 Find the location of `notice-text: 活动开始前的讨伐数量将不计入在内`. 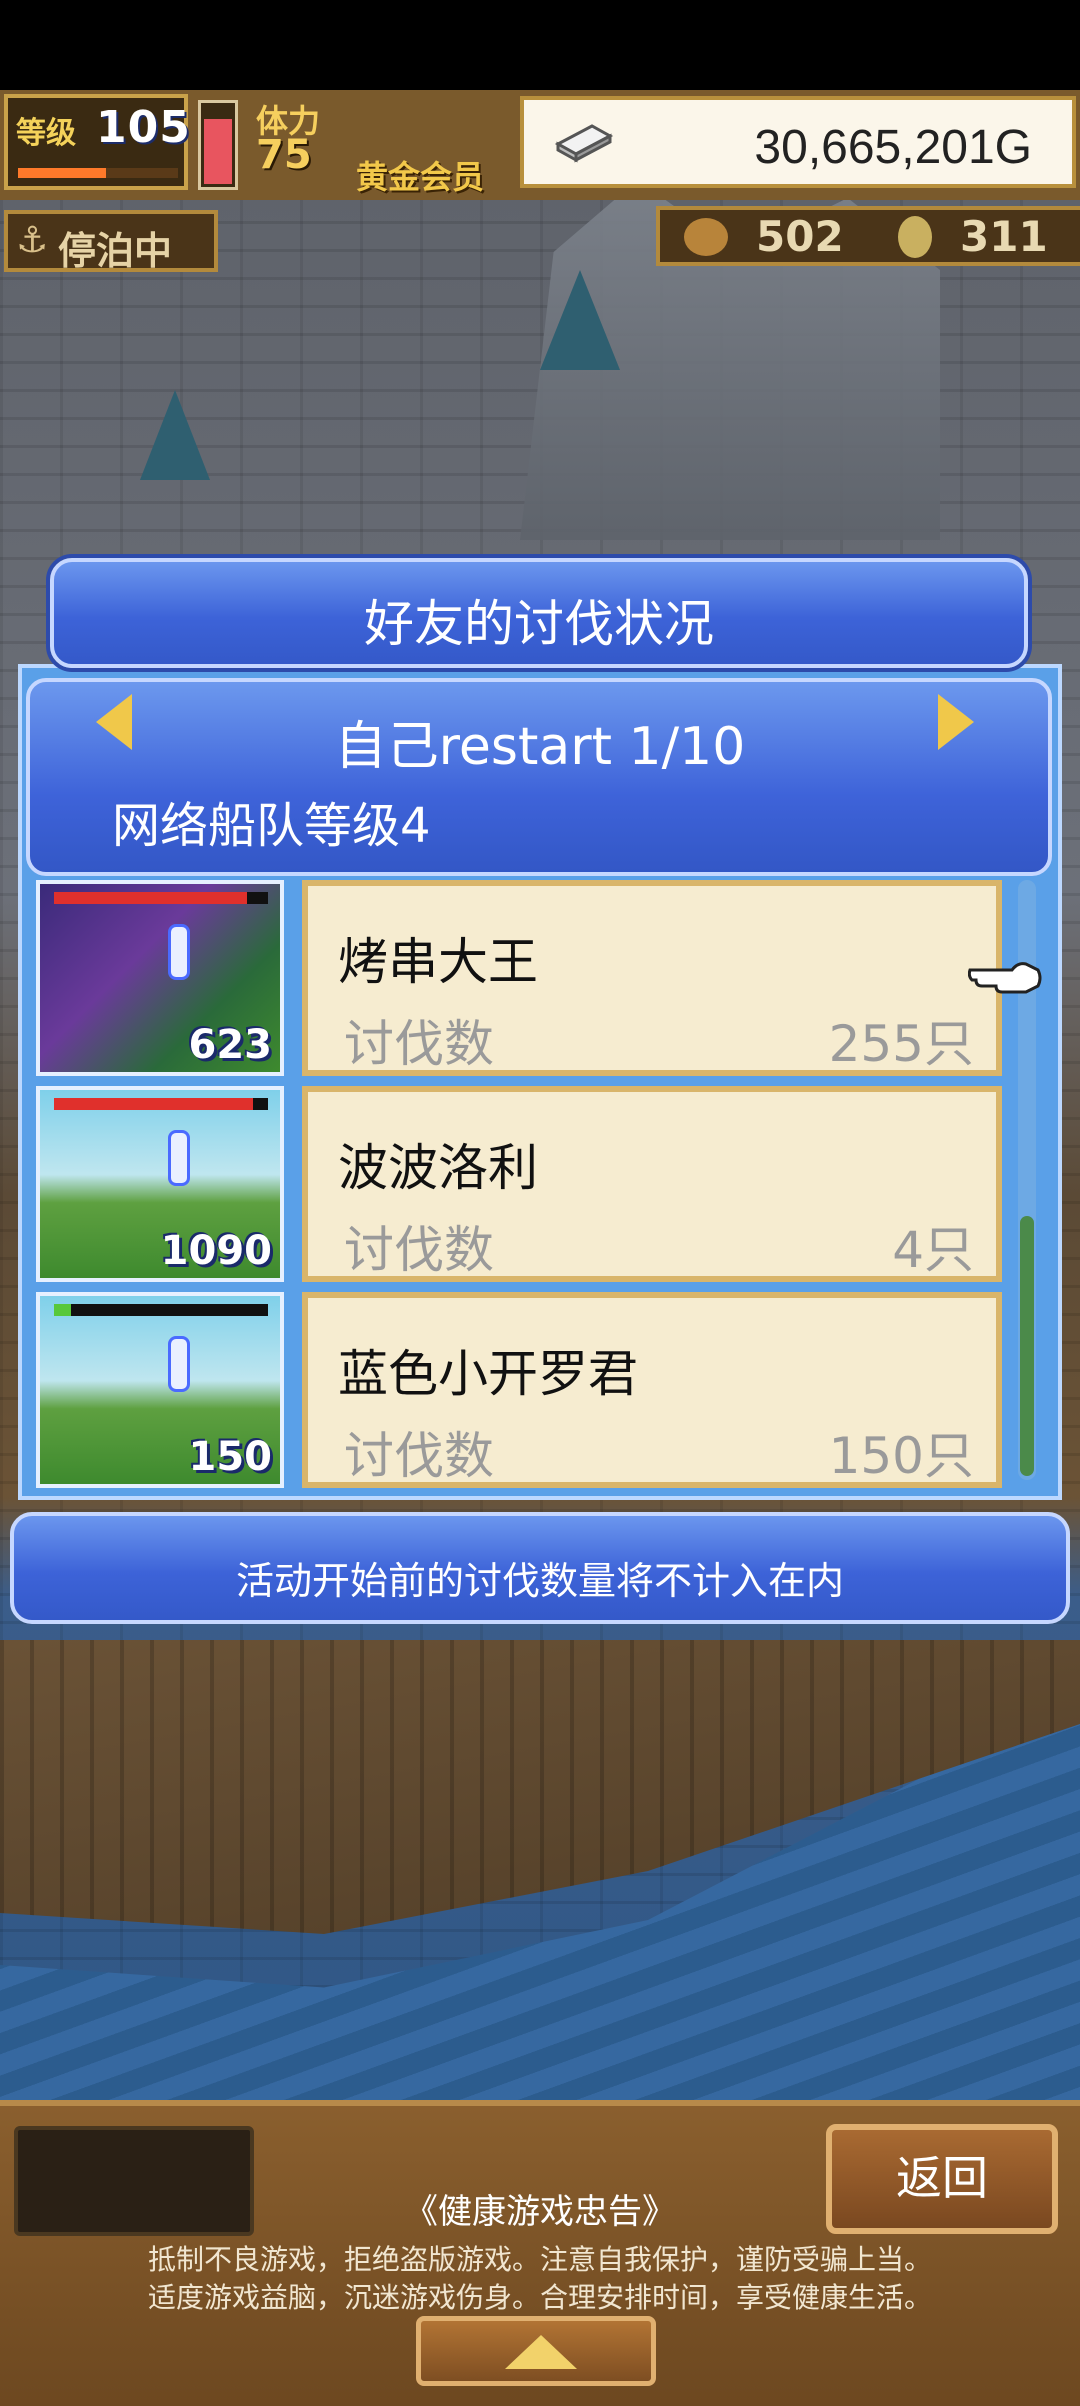

notice-text: 活动开始前的讨伐数量将不计入在内 is located at coordinates (539, 1581).